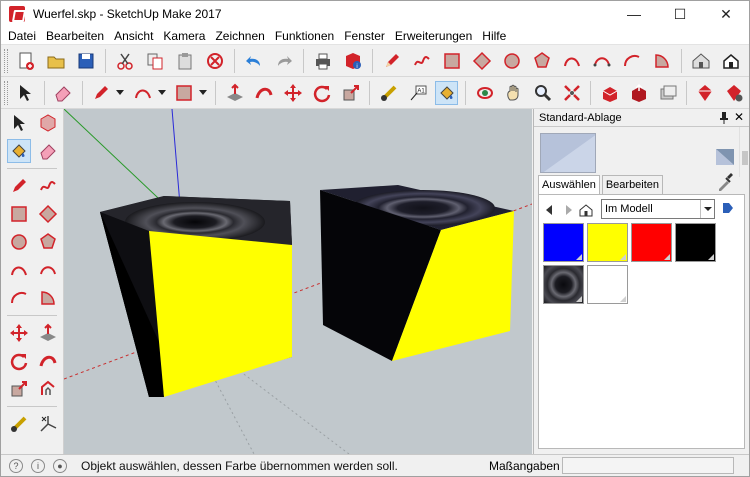 The image size is (750, 477). What do you see at coordinates (724, 118) in the screenshot?
I see `pin-icon` at bounding box center [724, 118].